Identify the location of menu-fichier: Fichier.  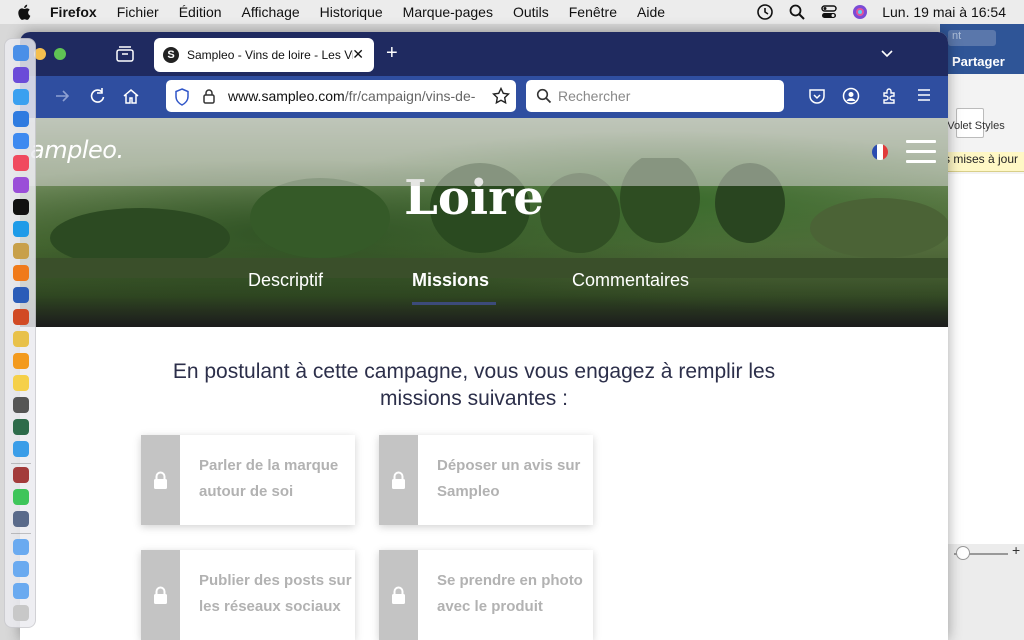
(138, 12).